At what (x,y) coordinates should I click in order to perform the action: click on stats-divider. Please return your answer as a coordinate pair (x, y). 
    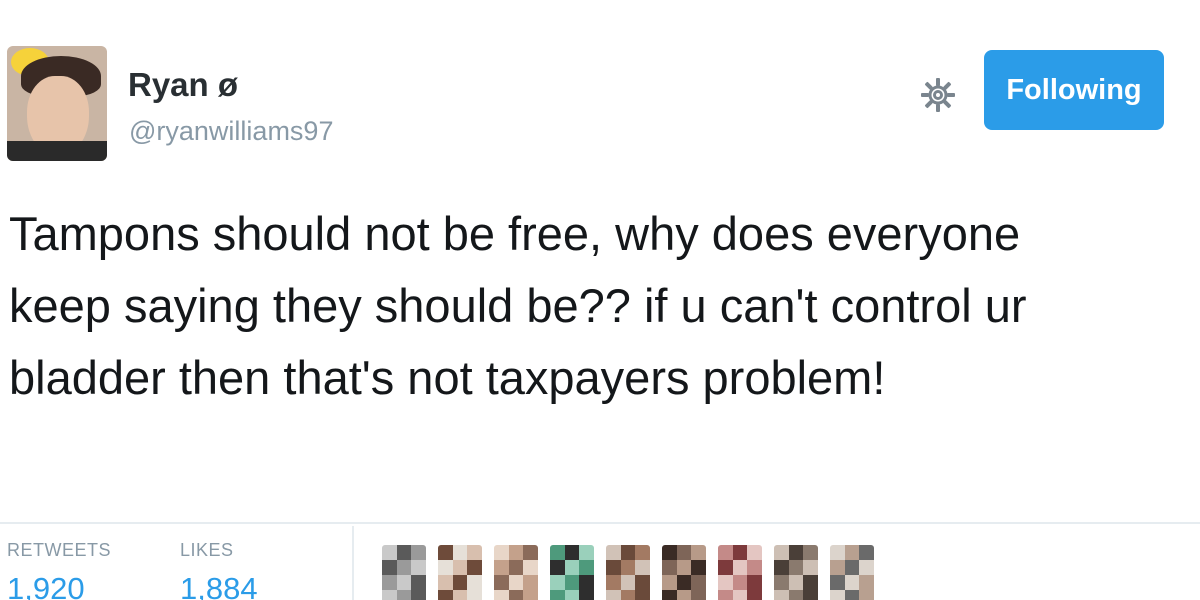
    Looking at the image, I should click on (600, 523).